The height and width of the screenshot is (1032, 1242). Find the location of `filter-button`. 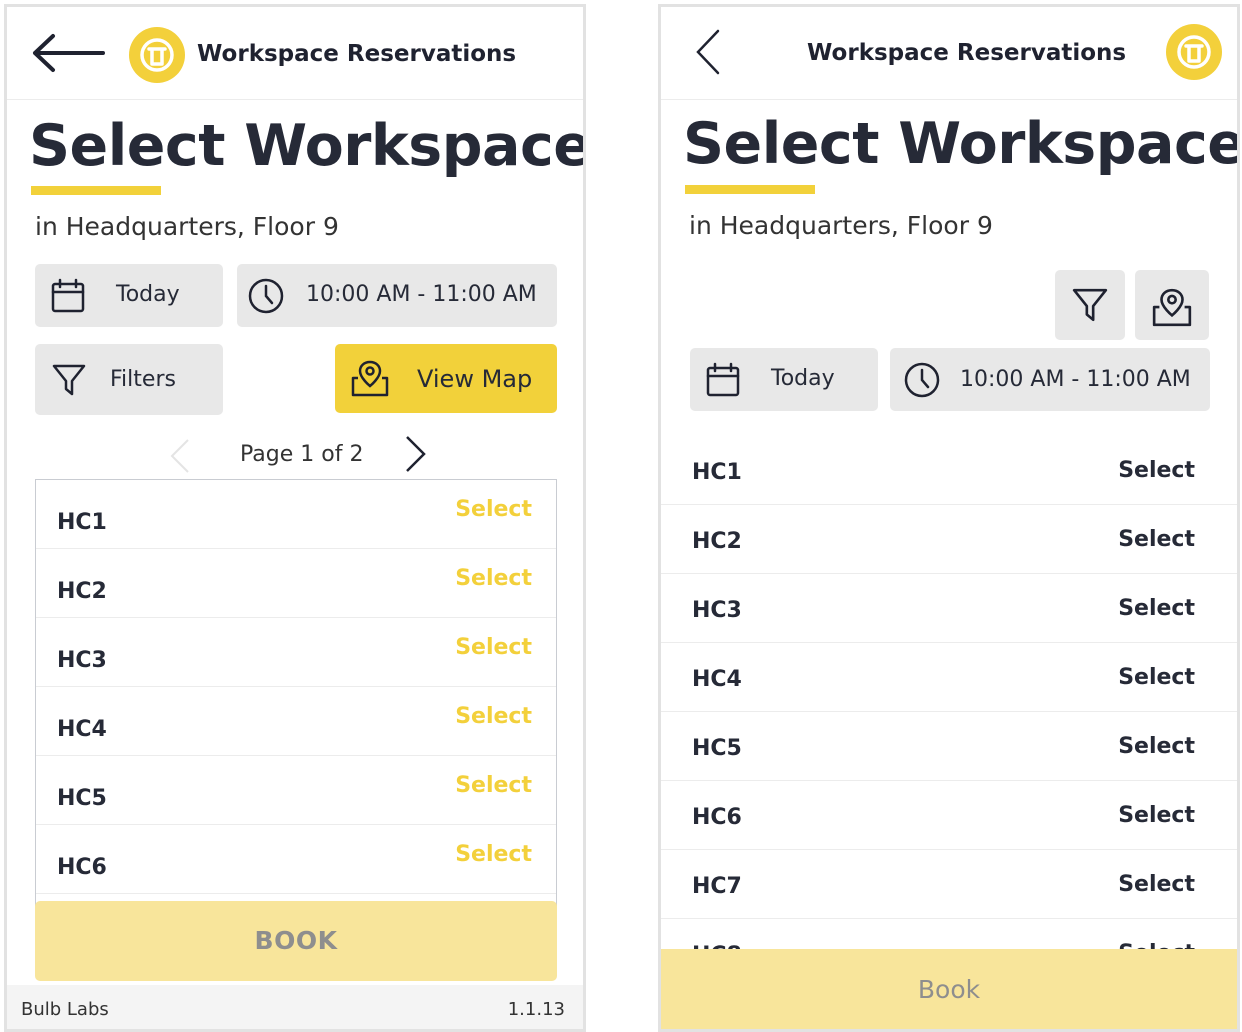

filter-button is located at coordinates (1090, 305).